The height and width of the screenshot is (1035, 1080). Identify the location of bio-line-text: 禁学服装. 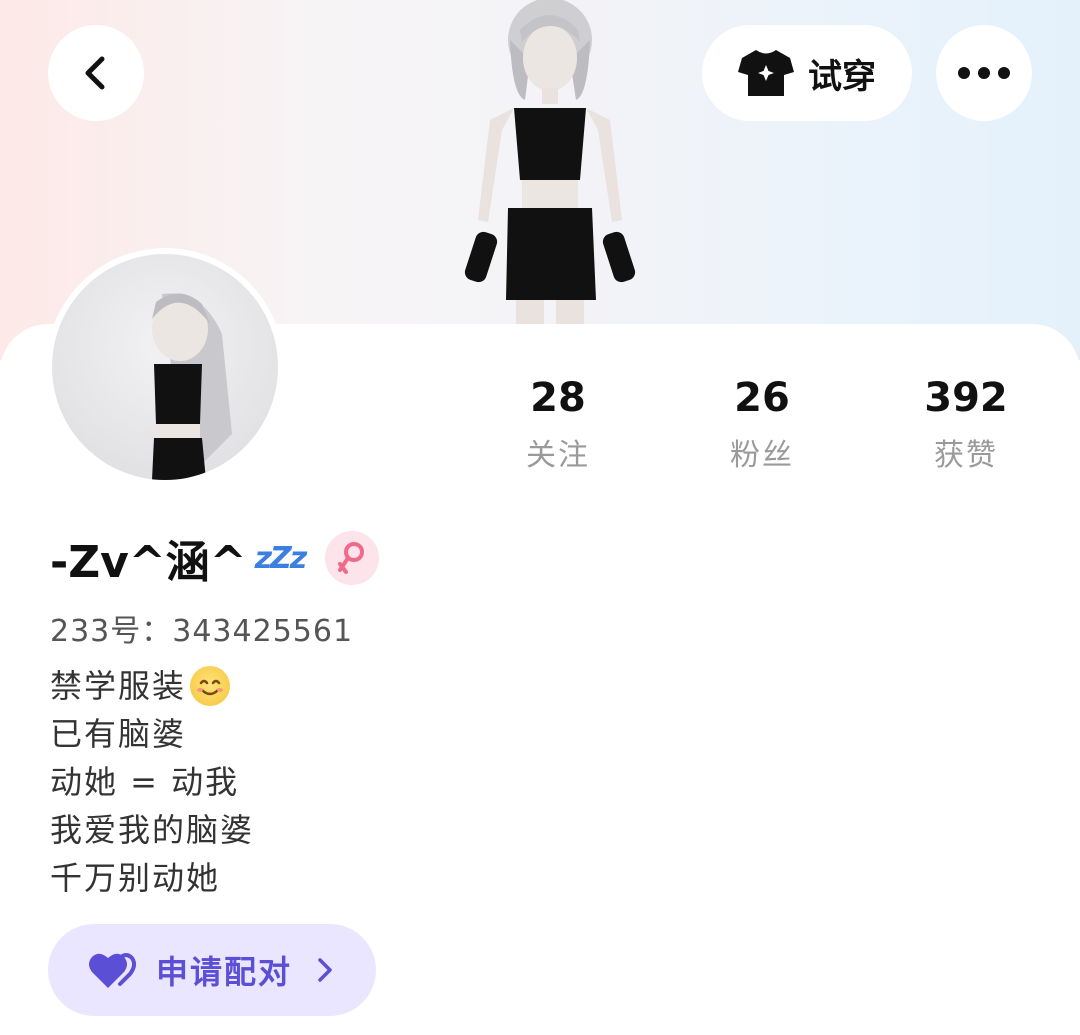
(118, 686).